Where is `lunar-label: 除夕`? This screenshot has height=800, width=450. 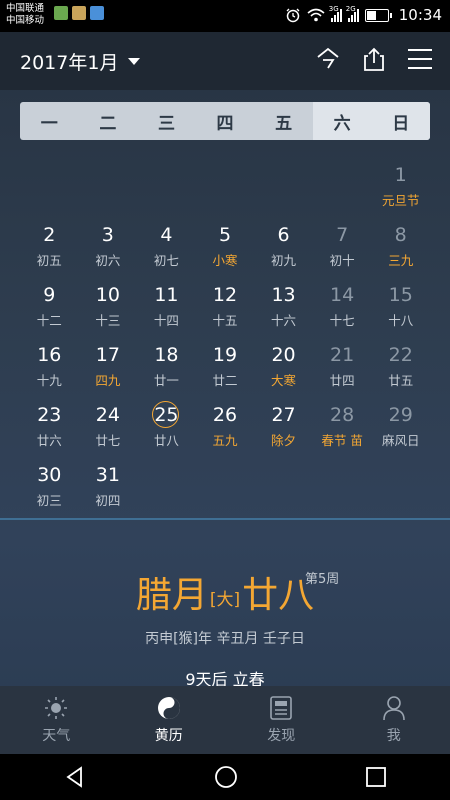 lunar-label: 除夕 is located at coordinates (284, 440).